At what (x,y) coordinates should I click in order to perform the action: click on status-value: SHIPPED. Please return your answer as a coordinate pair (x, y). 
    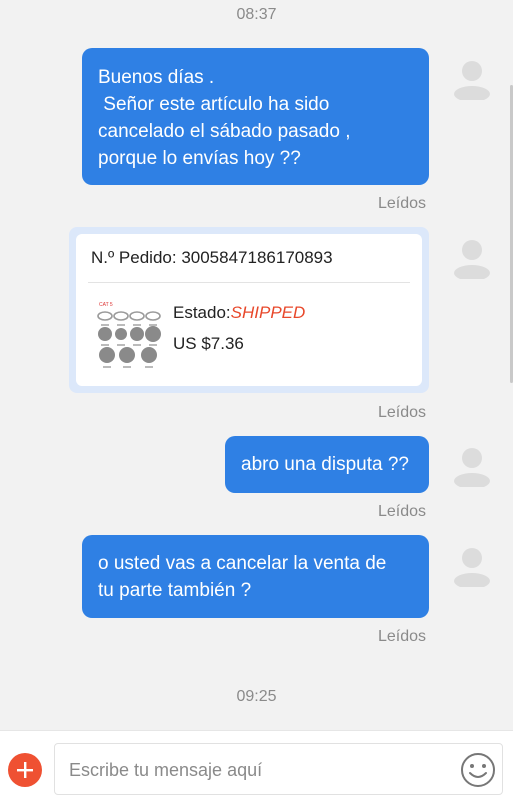
    Looking at the image, I should click on (268, 312).